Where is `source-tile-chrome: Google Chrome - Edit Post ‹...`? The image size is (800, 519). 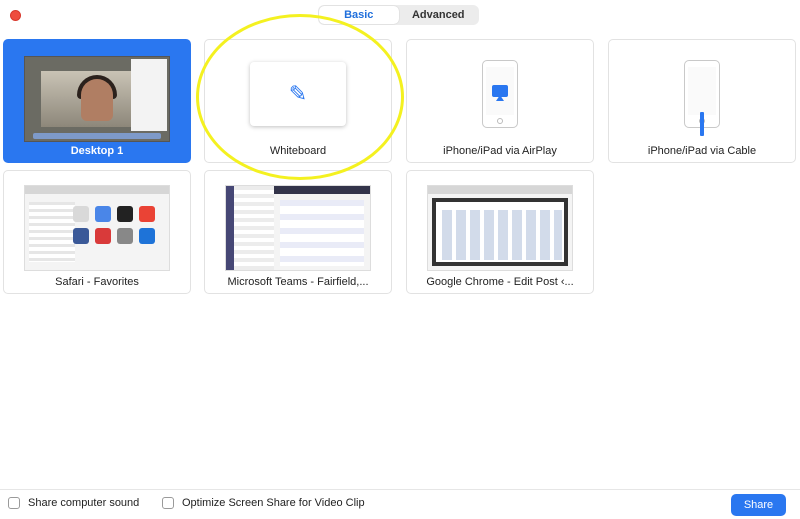
source-tile-chrome: Google Chrome - Edit Post ‹... is located at coordinates (500, 232).